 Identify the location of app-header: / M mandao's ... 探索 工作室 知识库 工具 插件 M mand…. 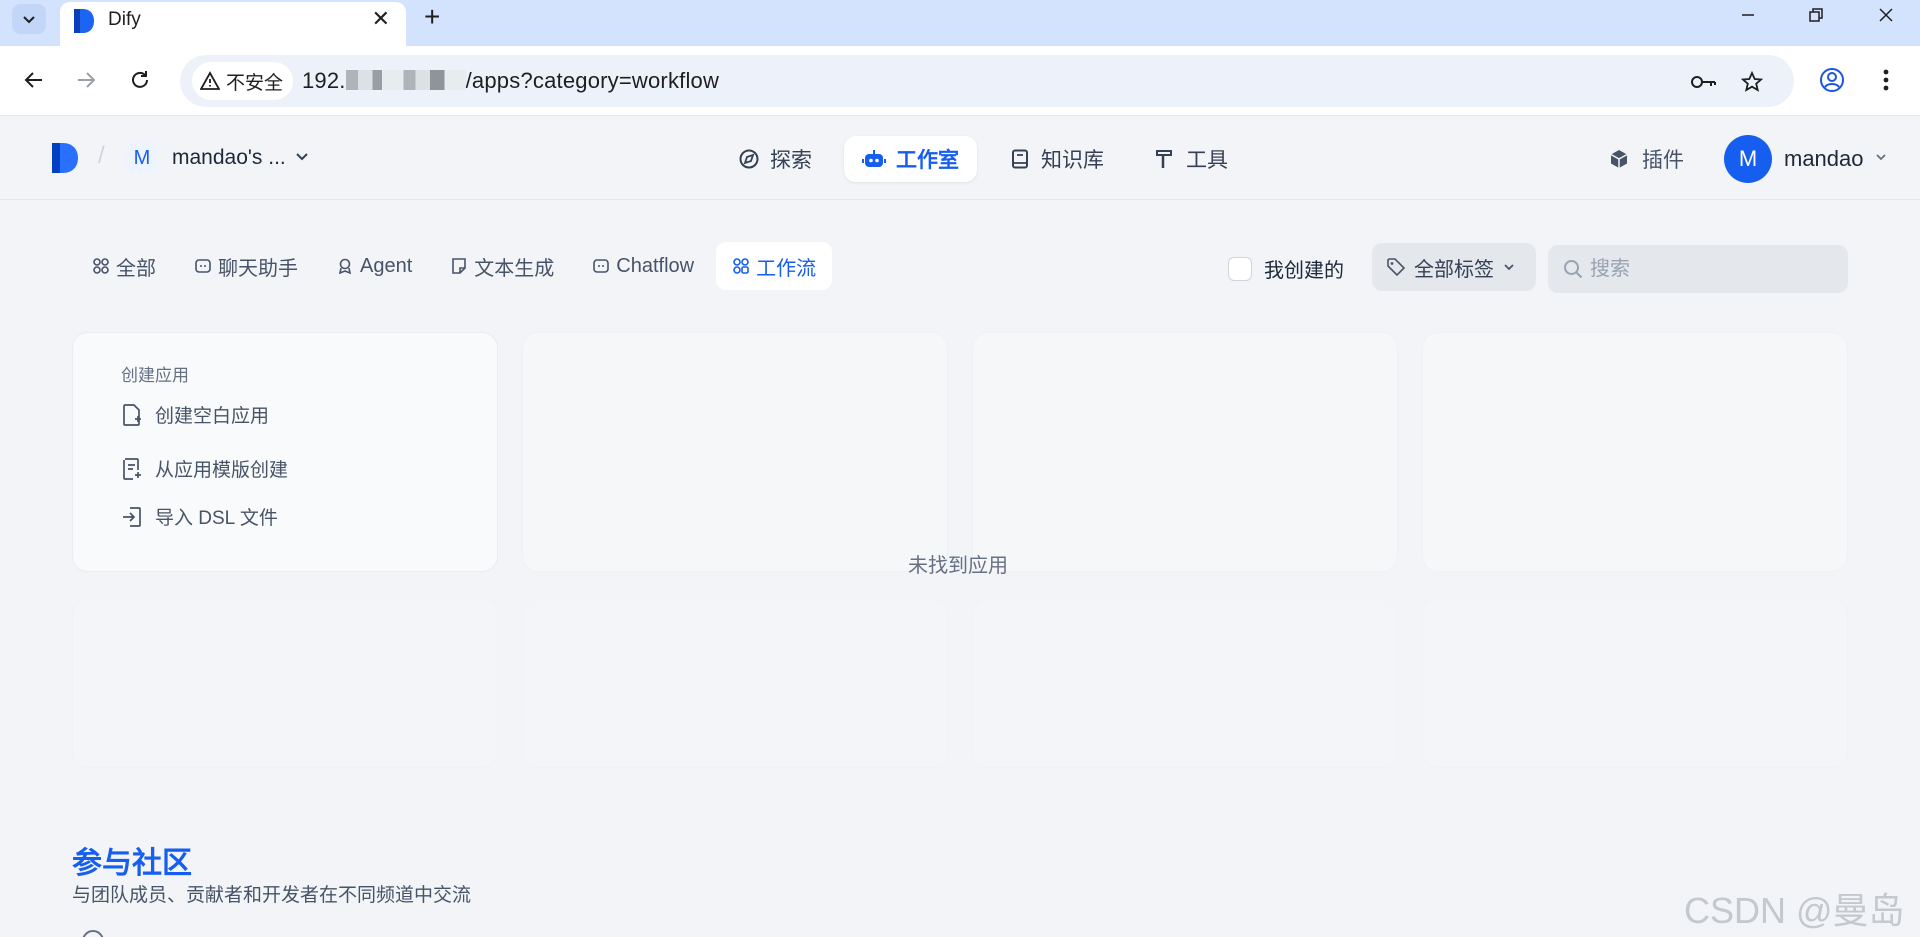
(960, 158).